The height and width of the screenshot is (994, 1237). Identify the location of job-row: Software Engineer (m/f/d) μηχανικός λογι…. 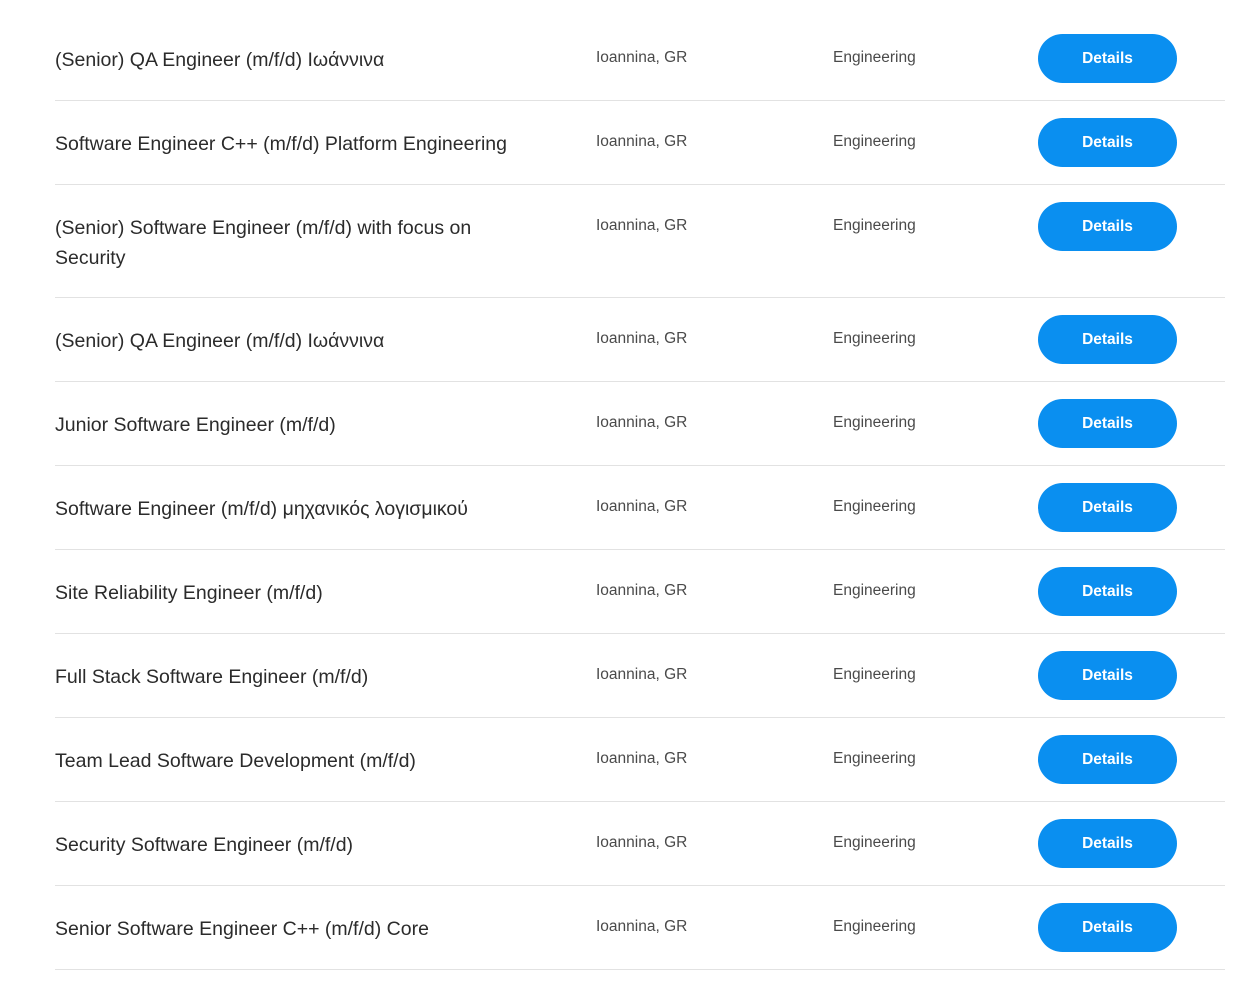
(640, 508).